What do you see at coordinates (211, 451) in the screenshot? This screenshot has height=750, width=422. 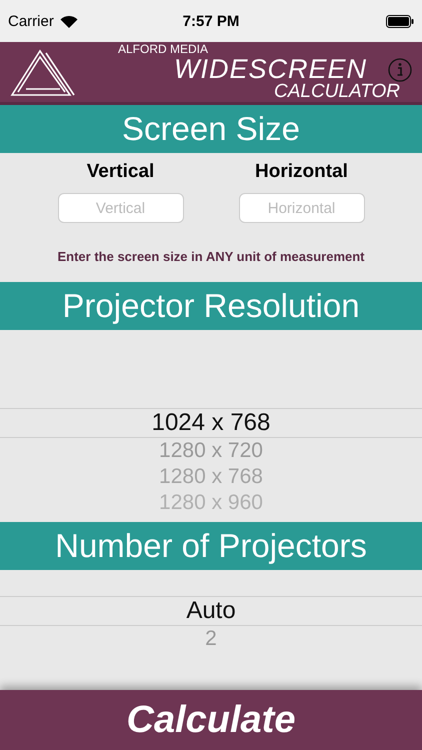 I see `picker-option: 1280 x 720` at bounding box center [211, 451].